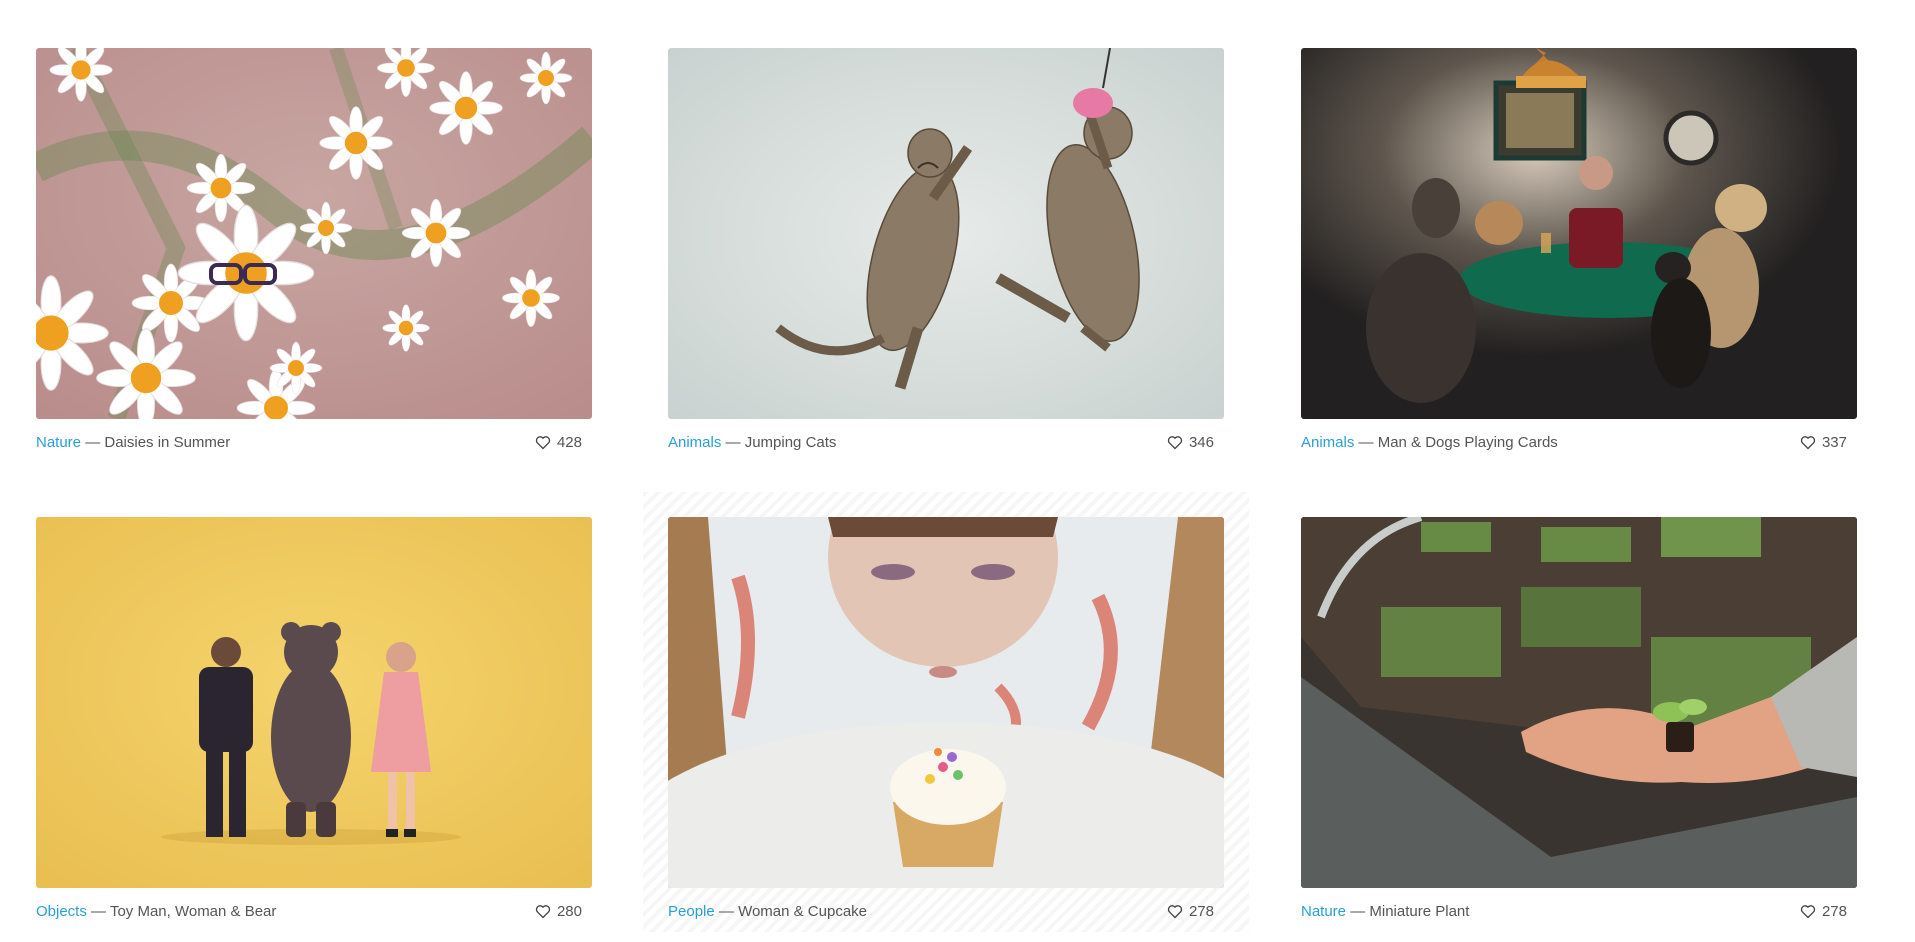 The width and height of the screenshot is (1915, 942). I want to click on photo-caption: Animals — Jumping Cats 346, so click(946, 442).